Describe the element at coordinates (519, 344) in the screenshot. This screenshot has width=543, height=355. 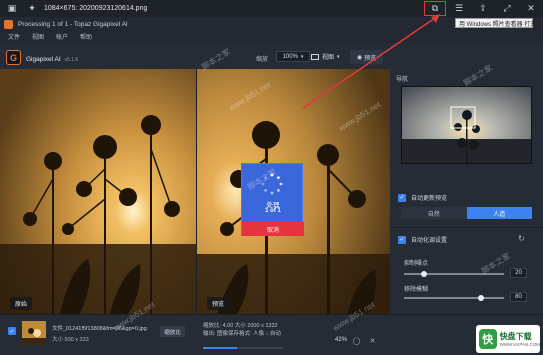
I see `site-subtitle: WWW.KKPAN.COM` at that location.